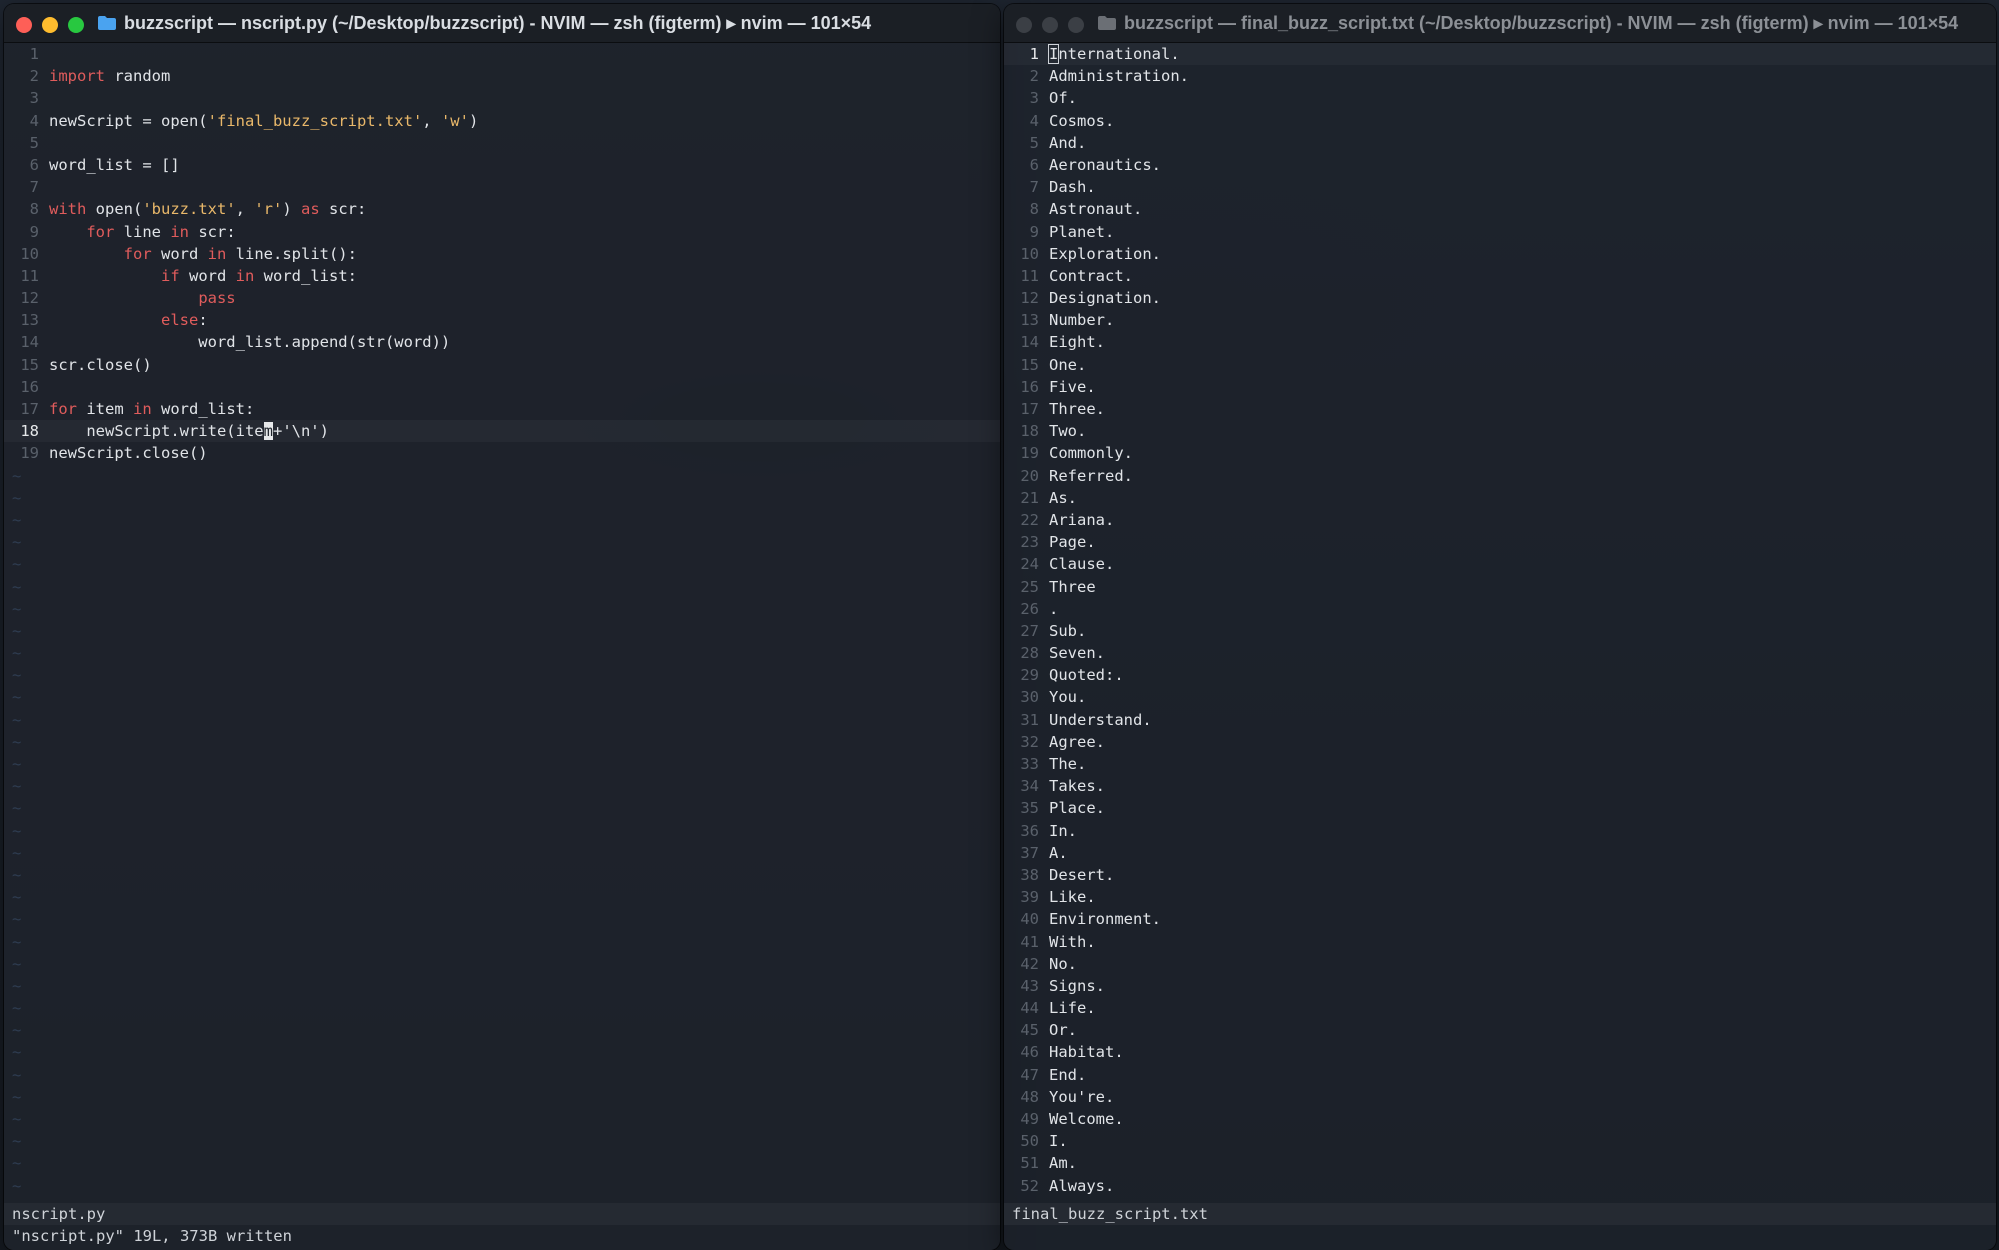 This screenshot has height=1250, width=1999. I want to click on text-line: 46 Habitat., so click(1500, 1052).